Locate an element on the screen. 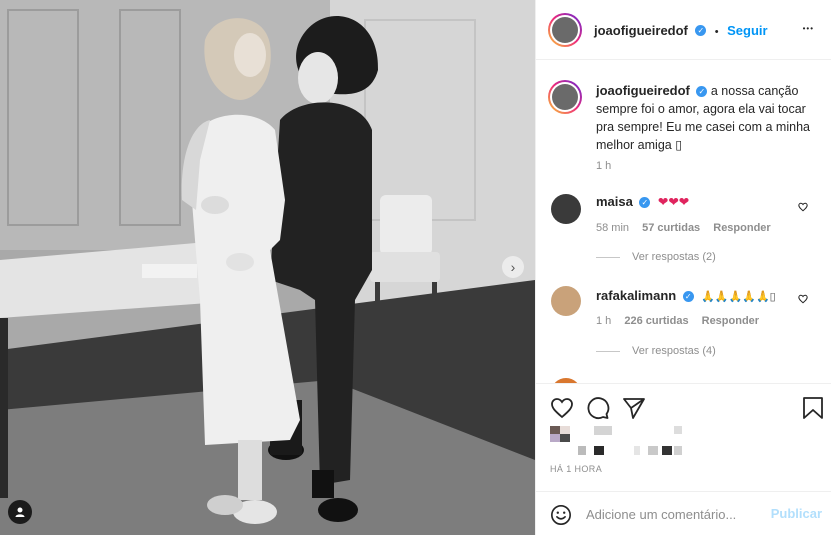 This screenshot has width=831, height=536. comment-text: 🙏🙏🙏🙏🙏▯ is located at coordinates (738, 297).